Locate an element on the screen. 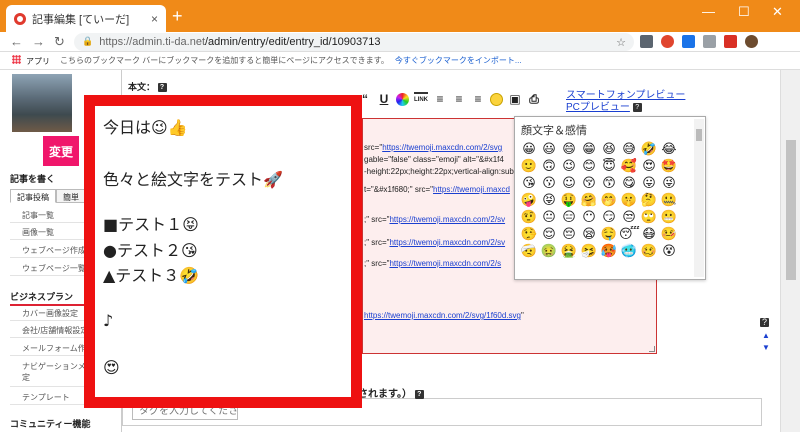 This screenshot has height=432, width=800. emoji-option: ☺ is located at coordinates (569, 183).